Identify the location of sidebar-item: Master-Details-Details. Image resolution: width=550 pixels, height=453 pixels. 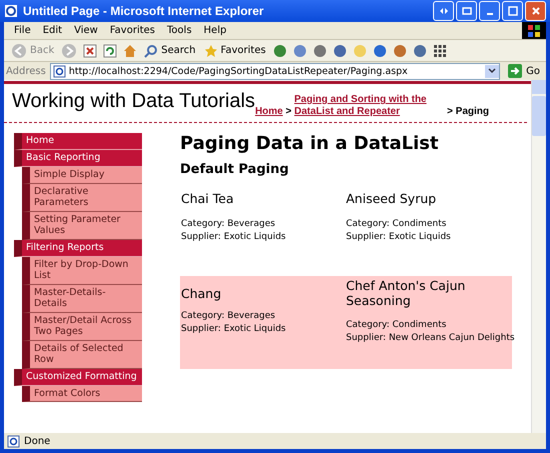
(82, 298).